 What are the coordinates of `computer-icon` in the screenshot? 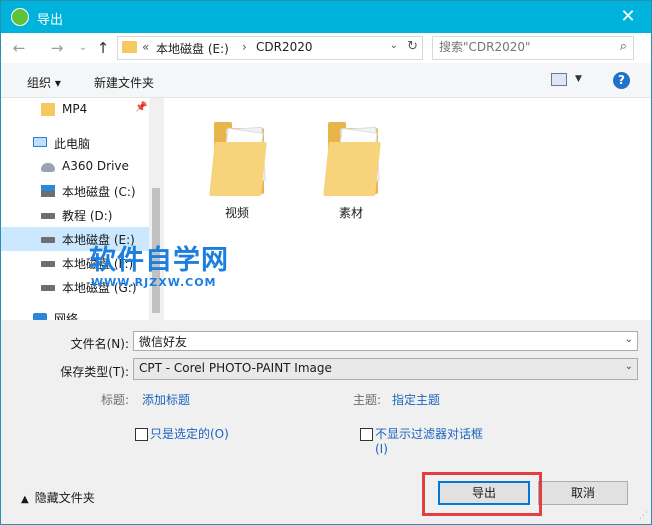 It's located at (40, 142).